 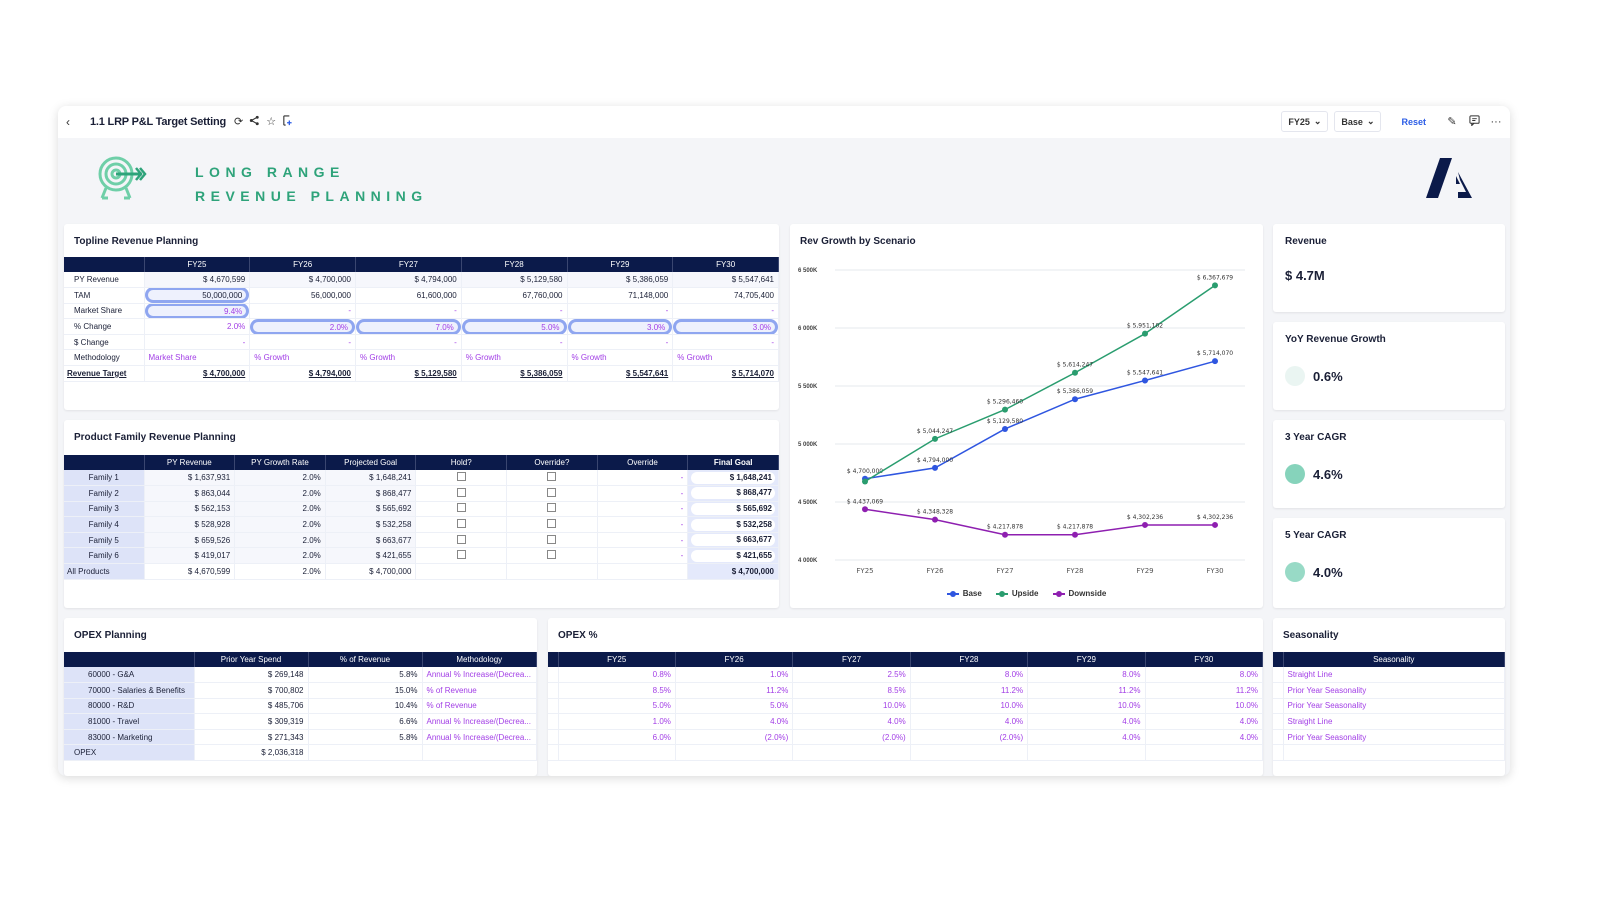 I want to click on revenue-target-cell: $ 5,129,580, so click(x=408, y=373).